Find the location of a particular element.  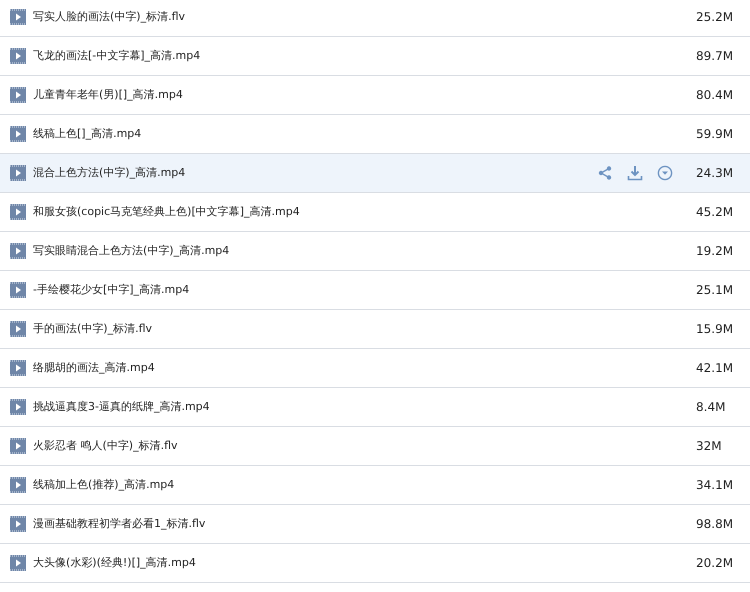

file-size: 32M is located at coordinates (709, 446).